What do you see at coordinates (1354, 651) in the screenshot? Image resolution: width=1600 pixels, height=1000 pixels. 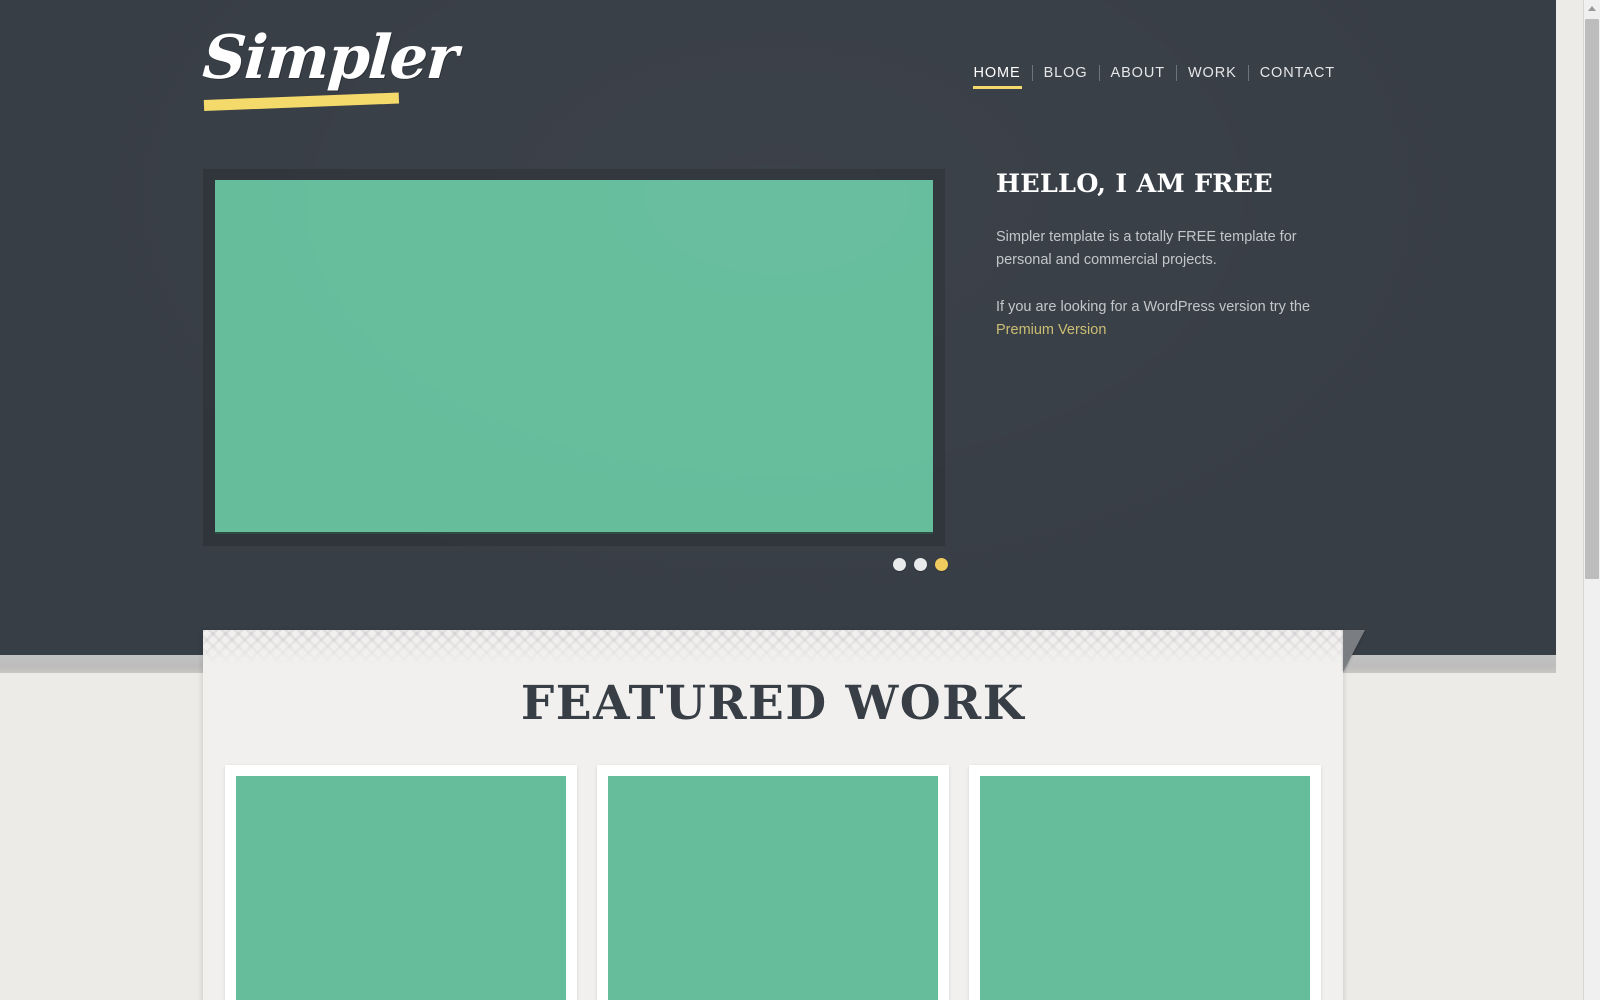 I see `panel-ribbon-fold` at bounding box center [1354, 651].